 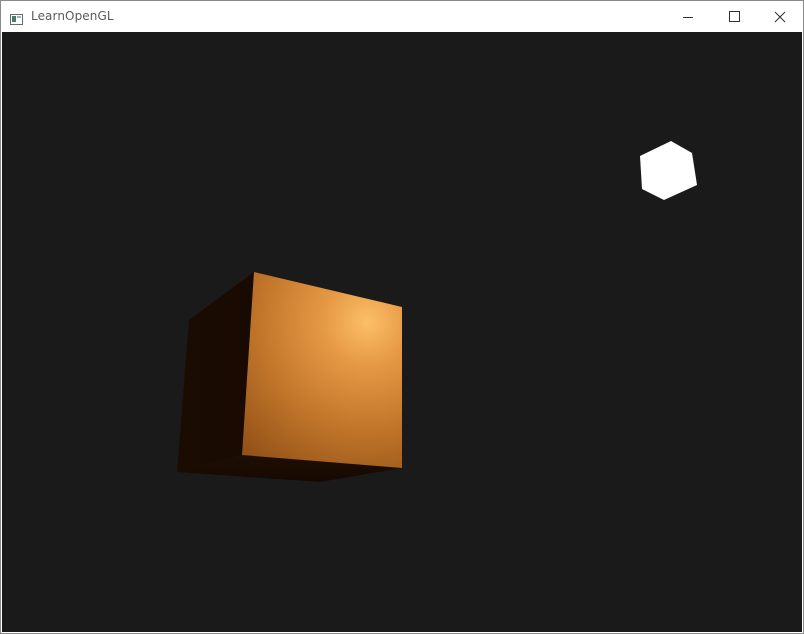 What do you see at coordinates (402, 16) in the screenshot?
I see `title-bar: LearnOpenGL` at bounding box center [402, 16].